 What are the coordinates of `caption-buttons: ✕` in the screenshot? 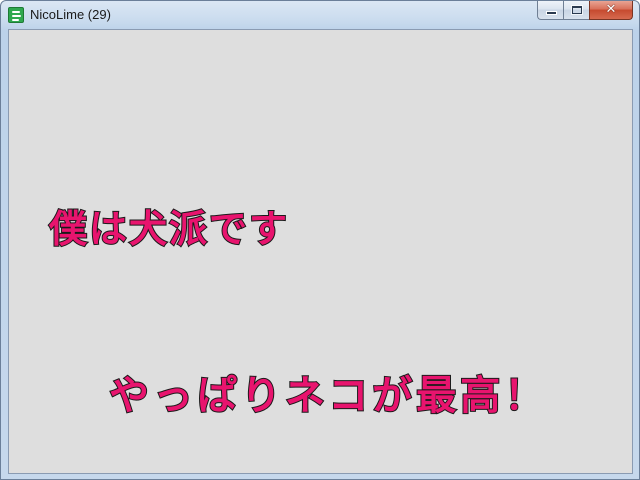 It's located at (585, 11).